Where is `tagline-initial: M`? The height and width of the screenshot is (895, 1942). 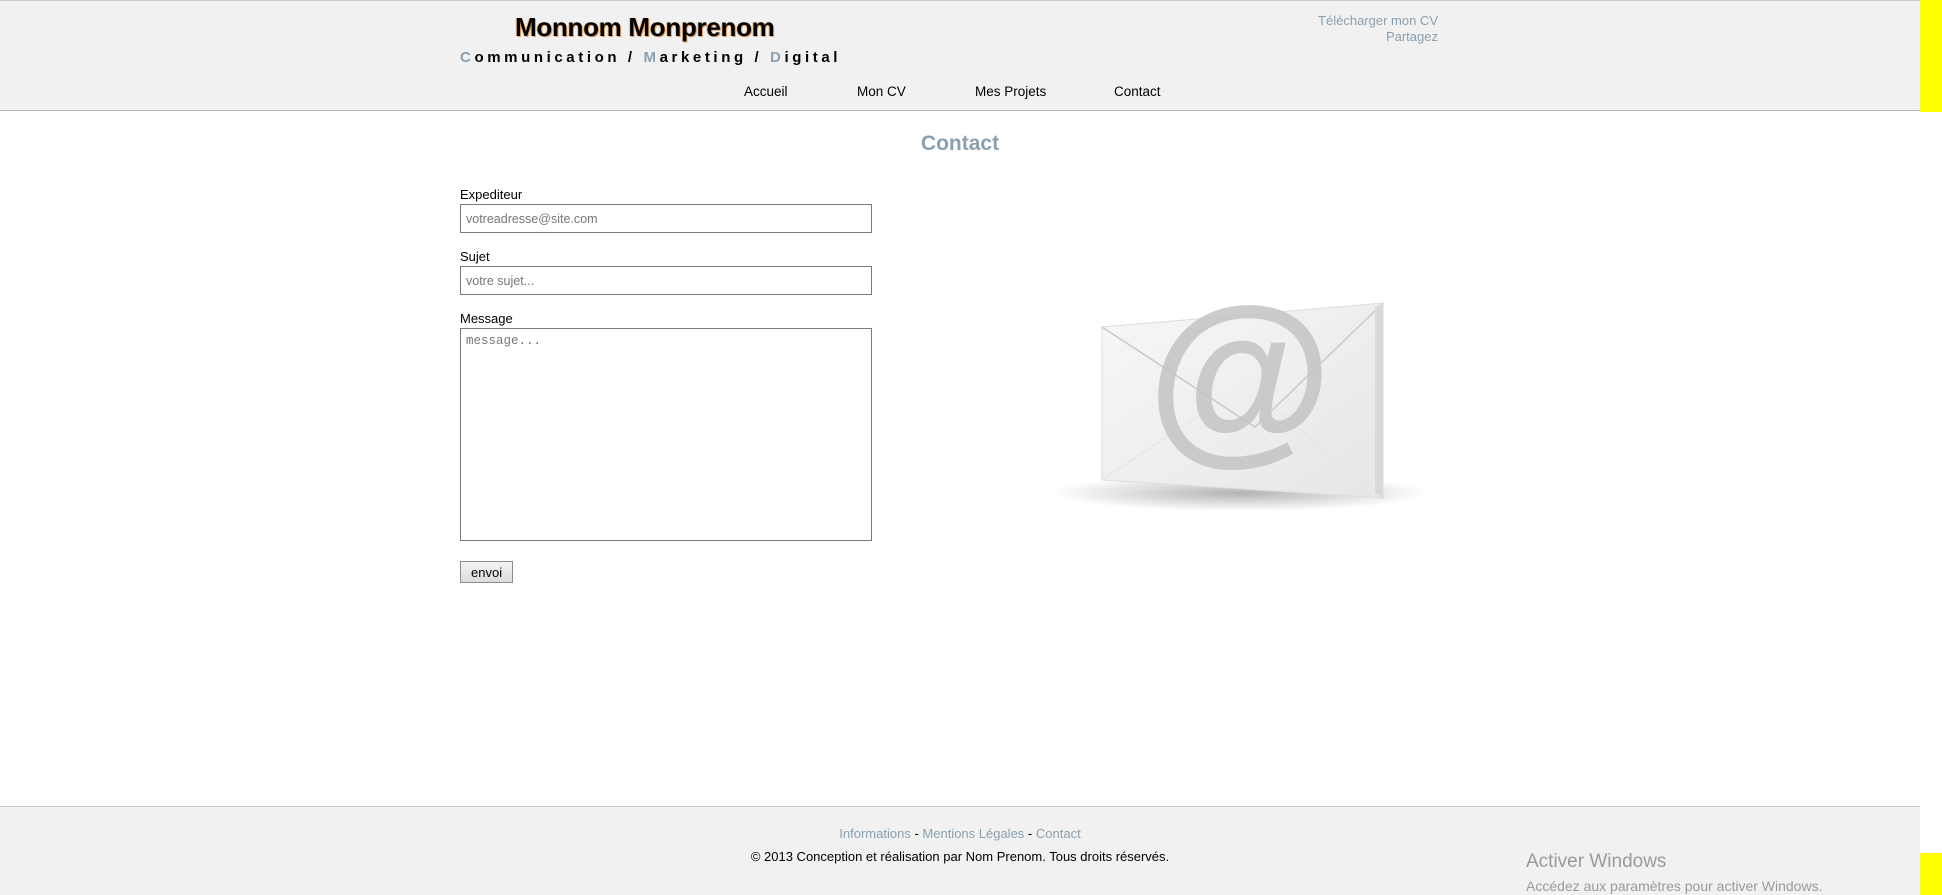
tagline-initial: M is located at coordinates (651, 57).